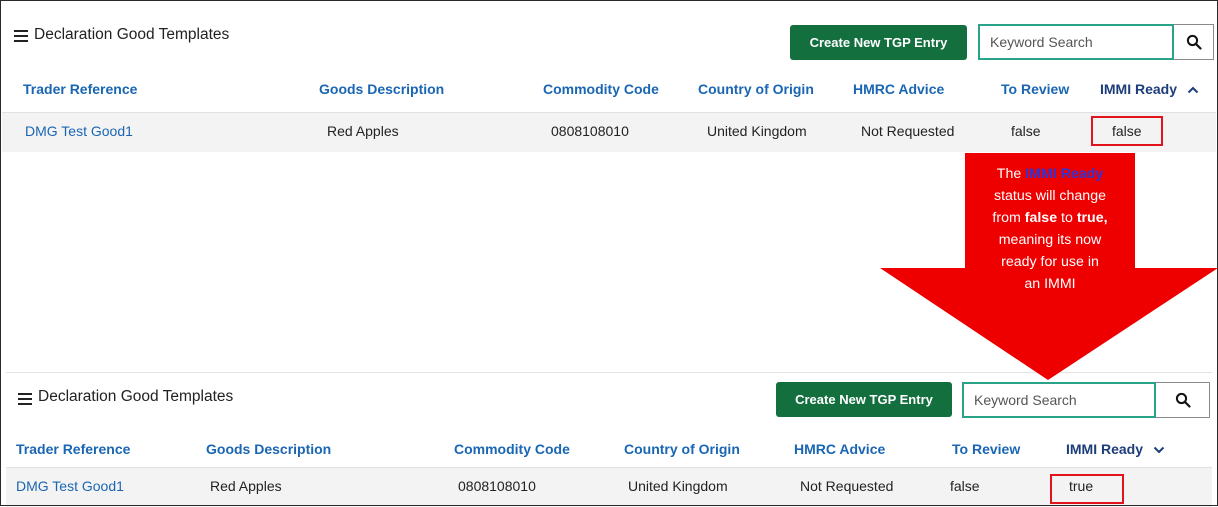 The image size is (1218, 507). I want to click on chevron-up-icon, so click(1193, 90).